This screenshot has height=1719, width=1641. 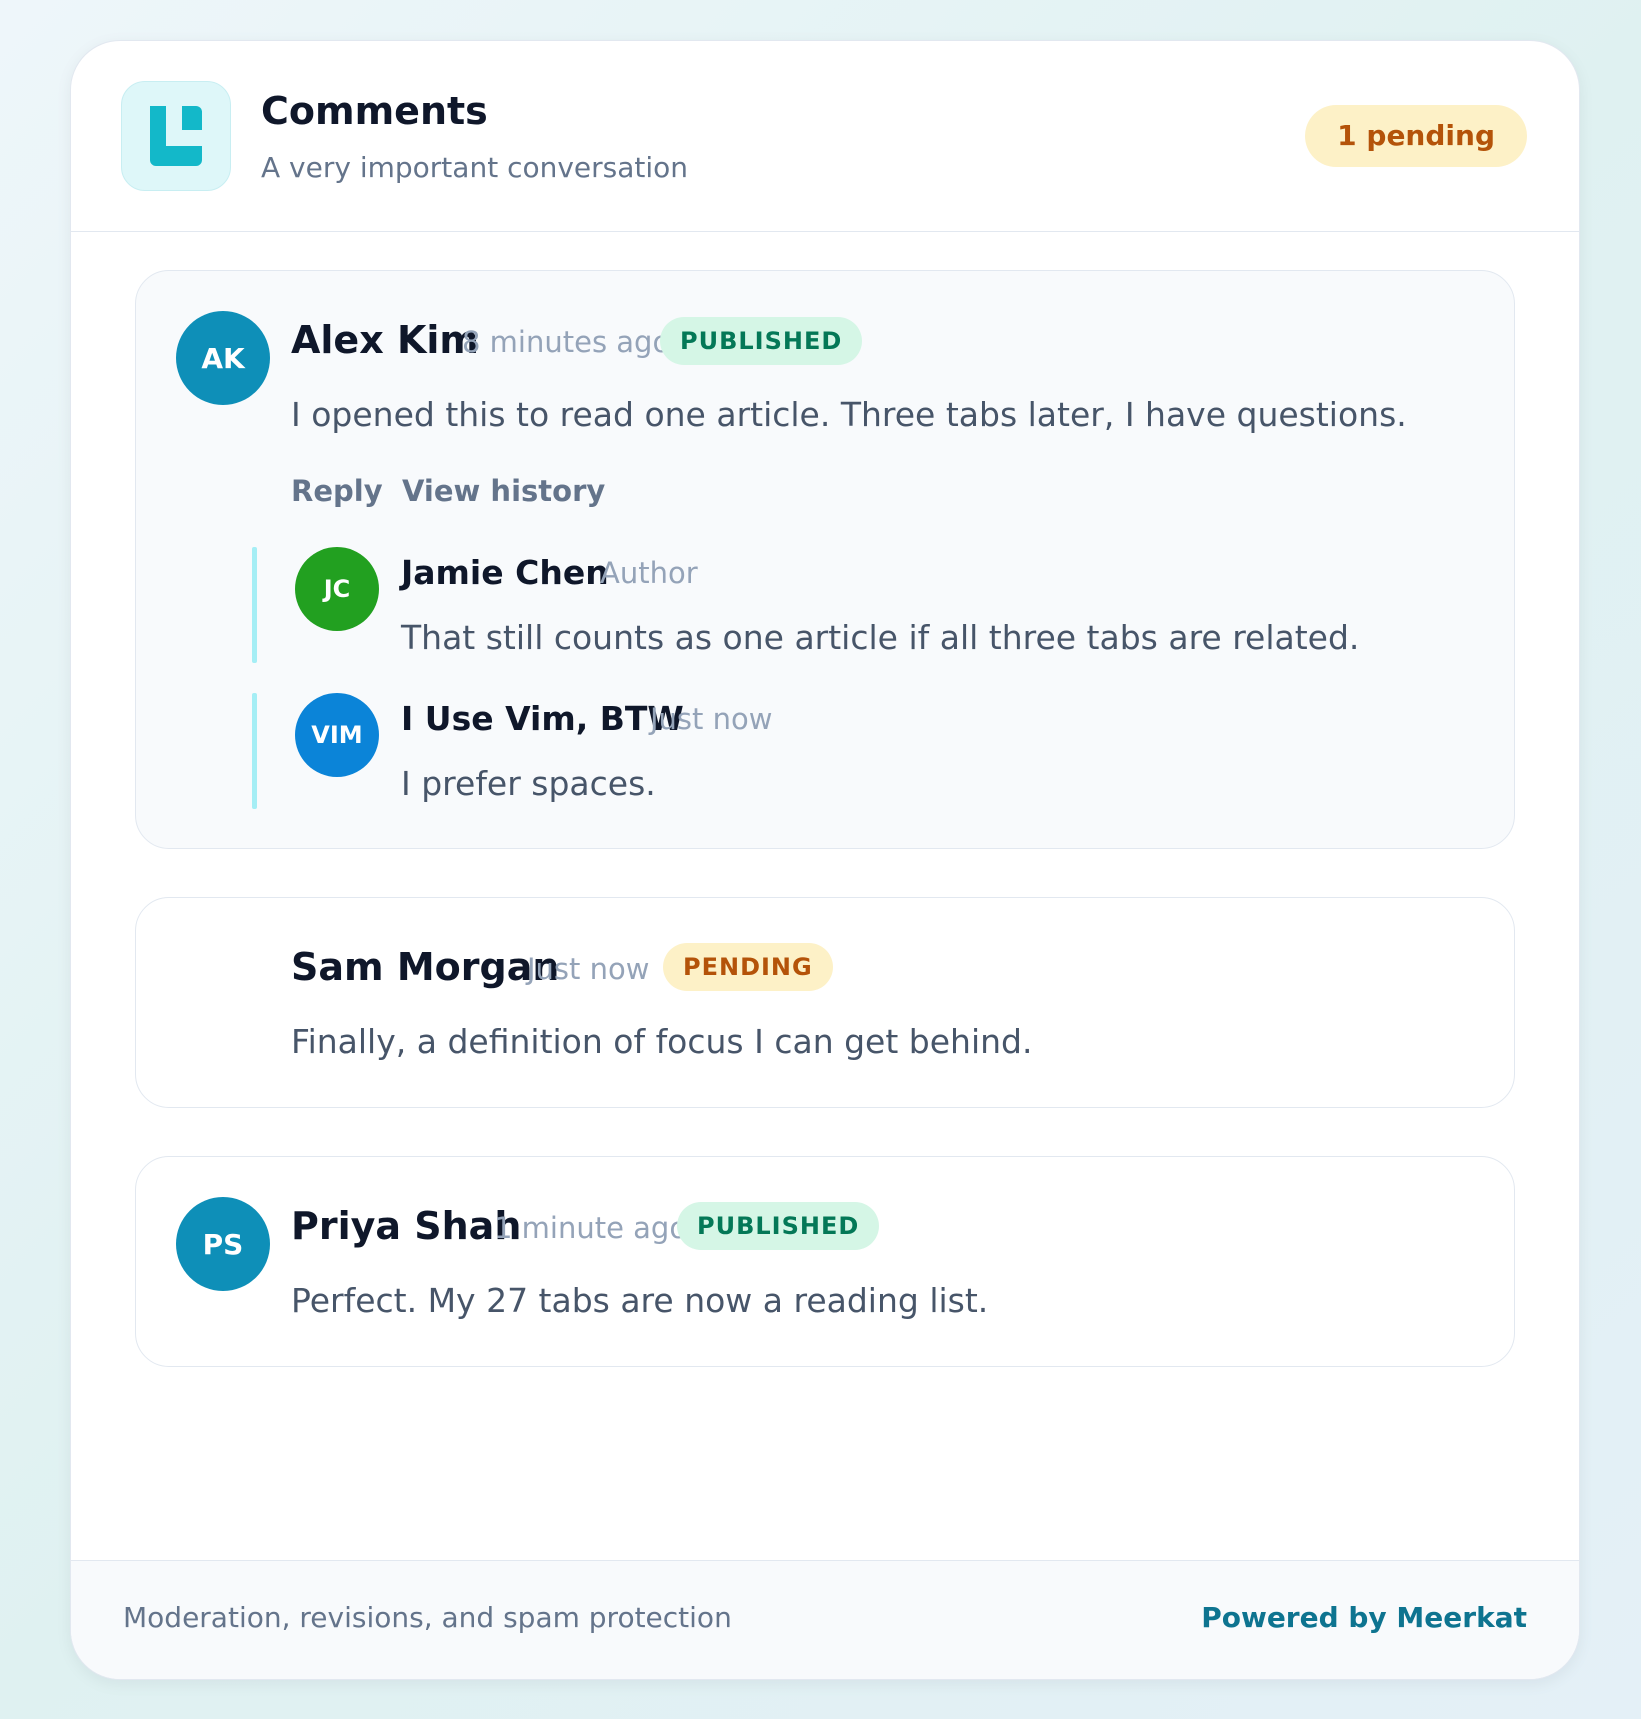 What do you see at coordinates (503, 491) in the screenshot?
I see `view-history-button: View history` at bounding box center [503, 491].